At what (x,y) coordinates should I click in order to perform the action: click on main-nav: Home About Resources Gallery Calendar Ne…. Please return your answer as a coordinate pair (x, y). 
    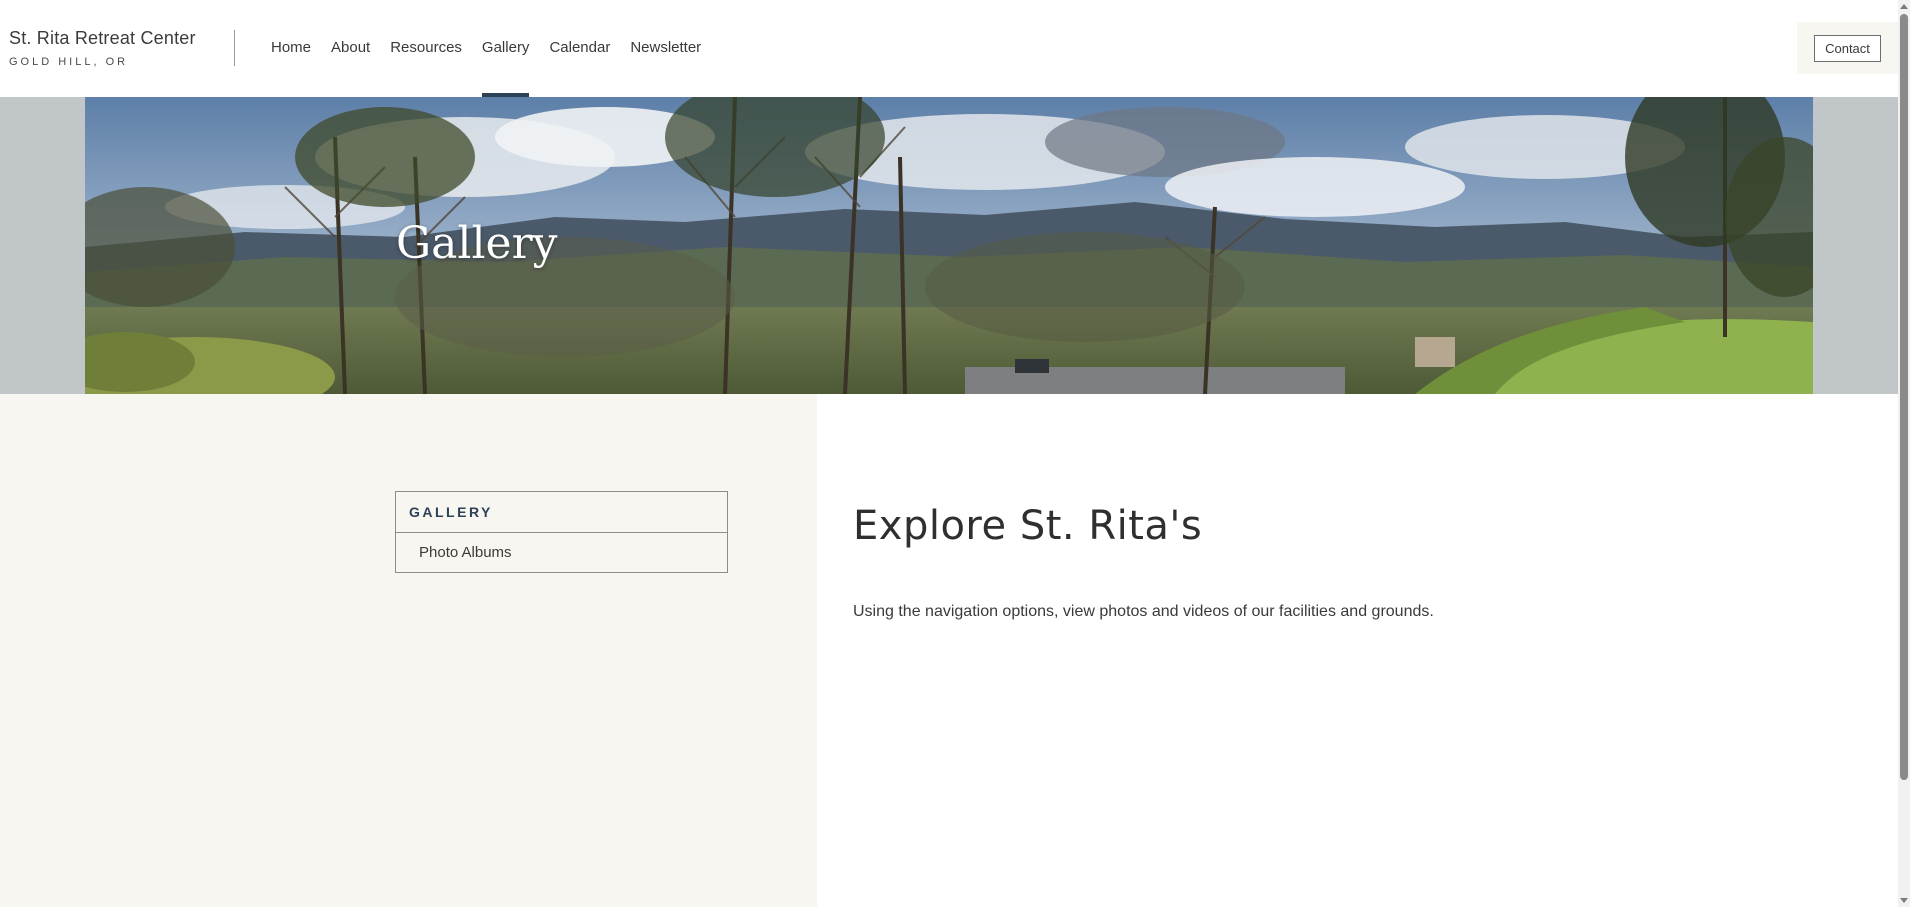
    Looking at the image, I should click on (496, 48).